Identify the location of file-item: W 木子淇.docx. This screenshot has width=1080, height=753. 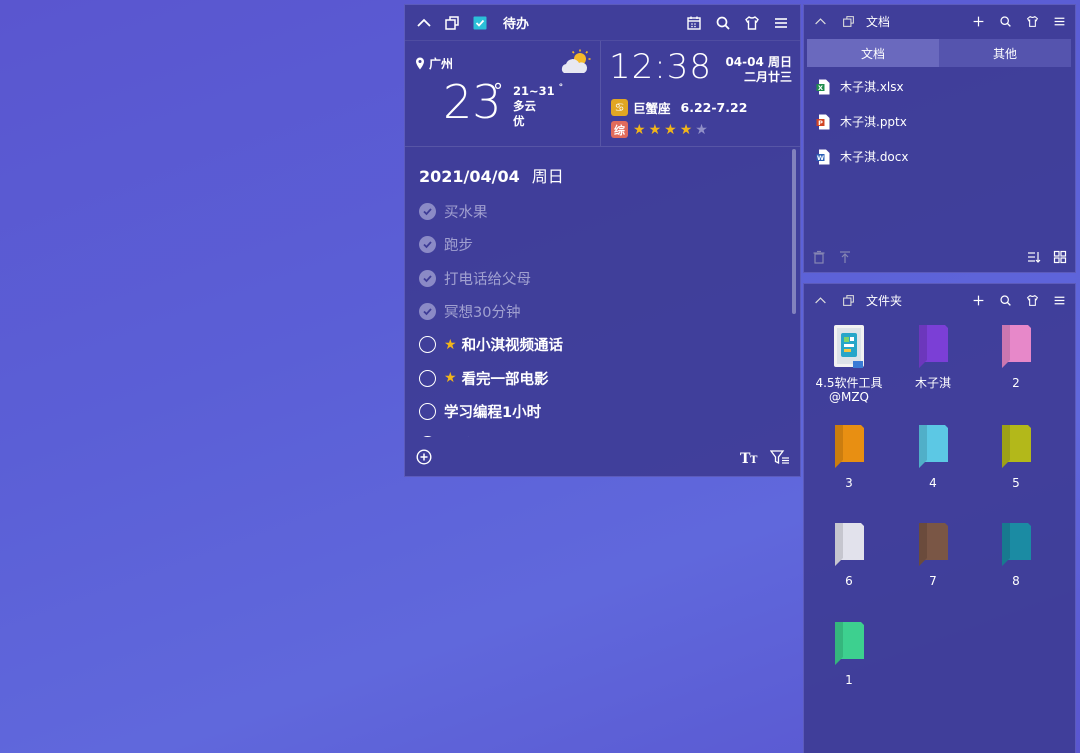
(939, 156).